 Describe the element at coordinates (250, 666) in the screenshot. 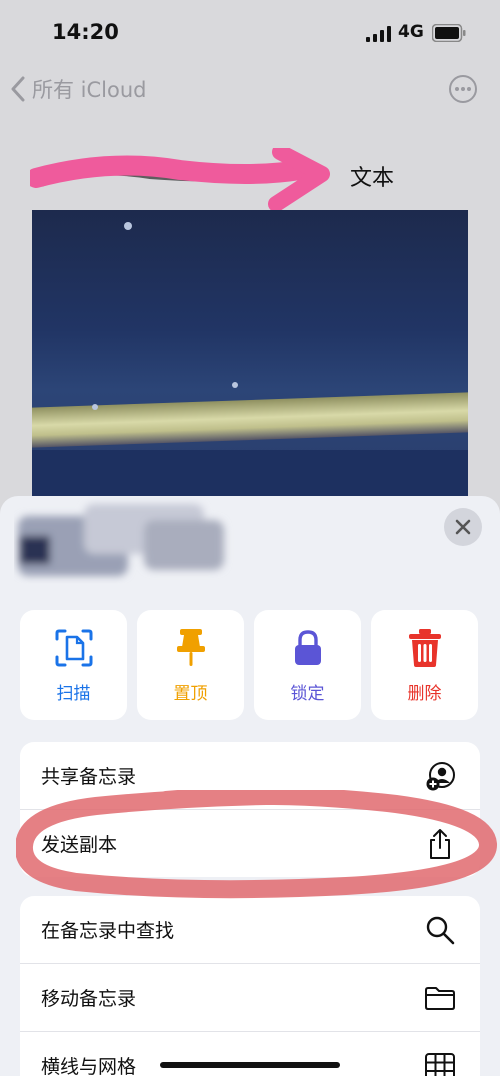

I see `quick-actions: 扫描 置顶 锁定 删除` at that location.